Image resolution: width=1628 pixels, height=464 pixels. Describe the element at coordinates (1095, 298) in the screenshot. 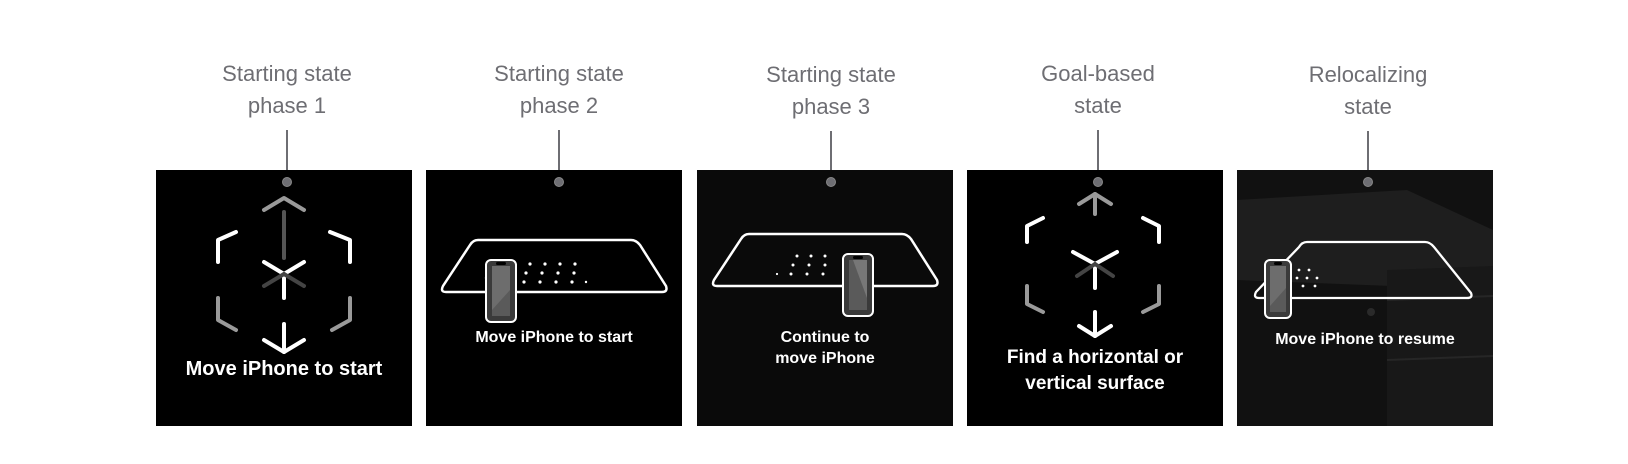

I see `state-panel: Find a horizontal or vertical surface` at that location.